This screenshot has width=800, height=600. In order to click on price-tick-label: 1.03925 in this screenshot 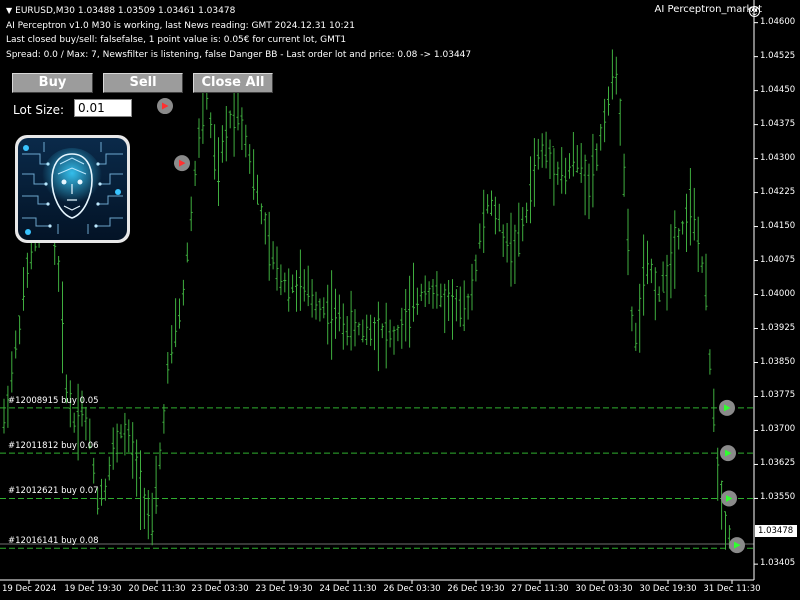, I will do `click(778, 327)`.